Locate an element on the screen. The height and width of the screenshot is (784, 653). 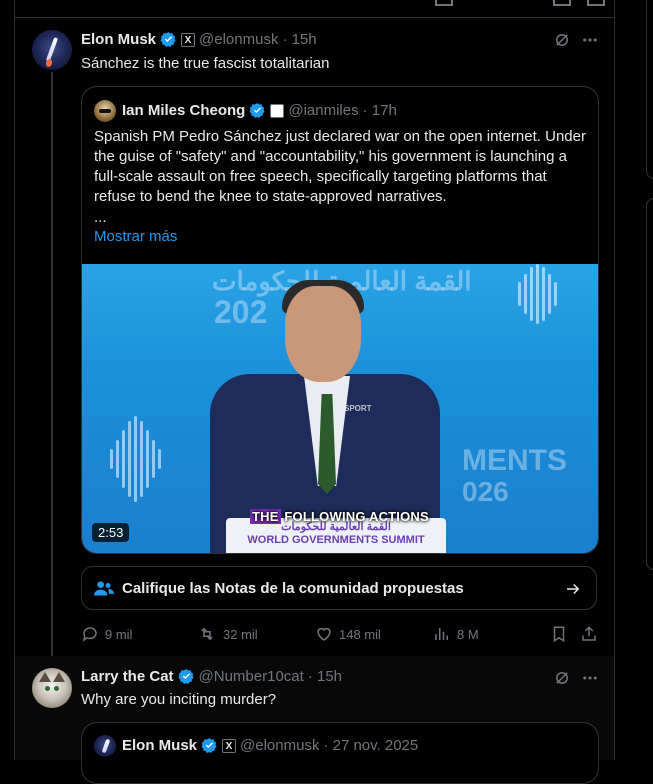
views-count: 8 M is located at coordinates (468, 634).